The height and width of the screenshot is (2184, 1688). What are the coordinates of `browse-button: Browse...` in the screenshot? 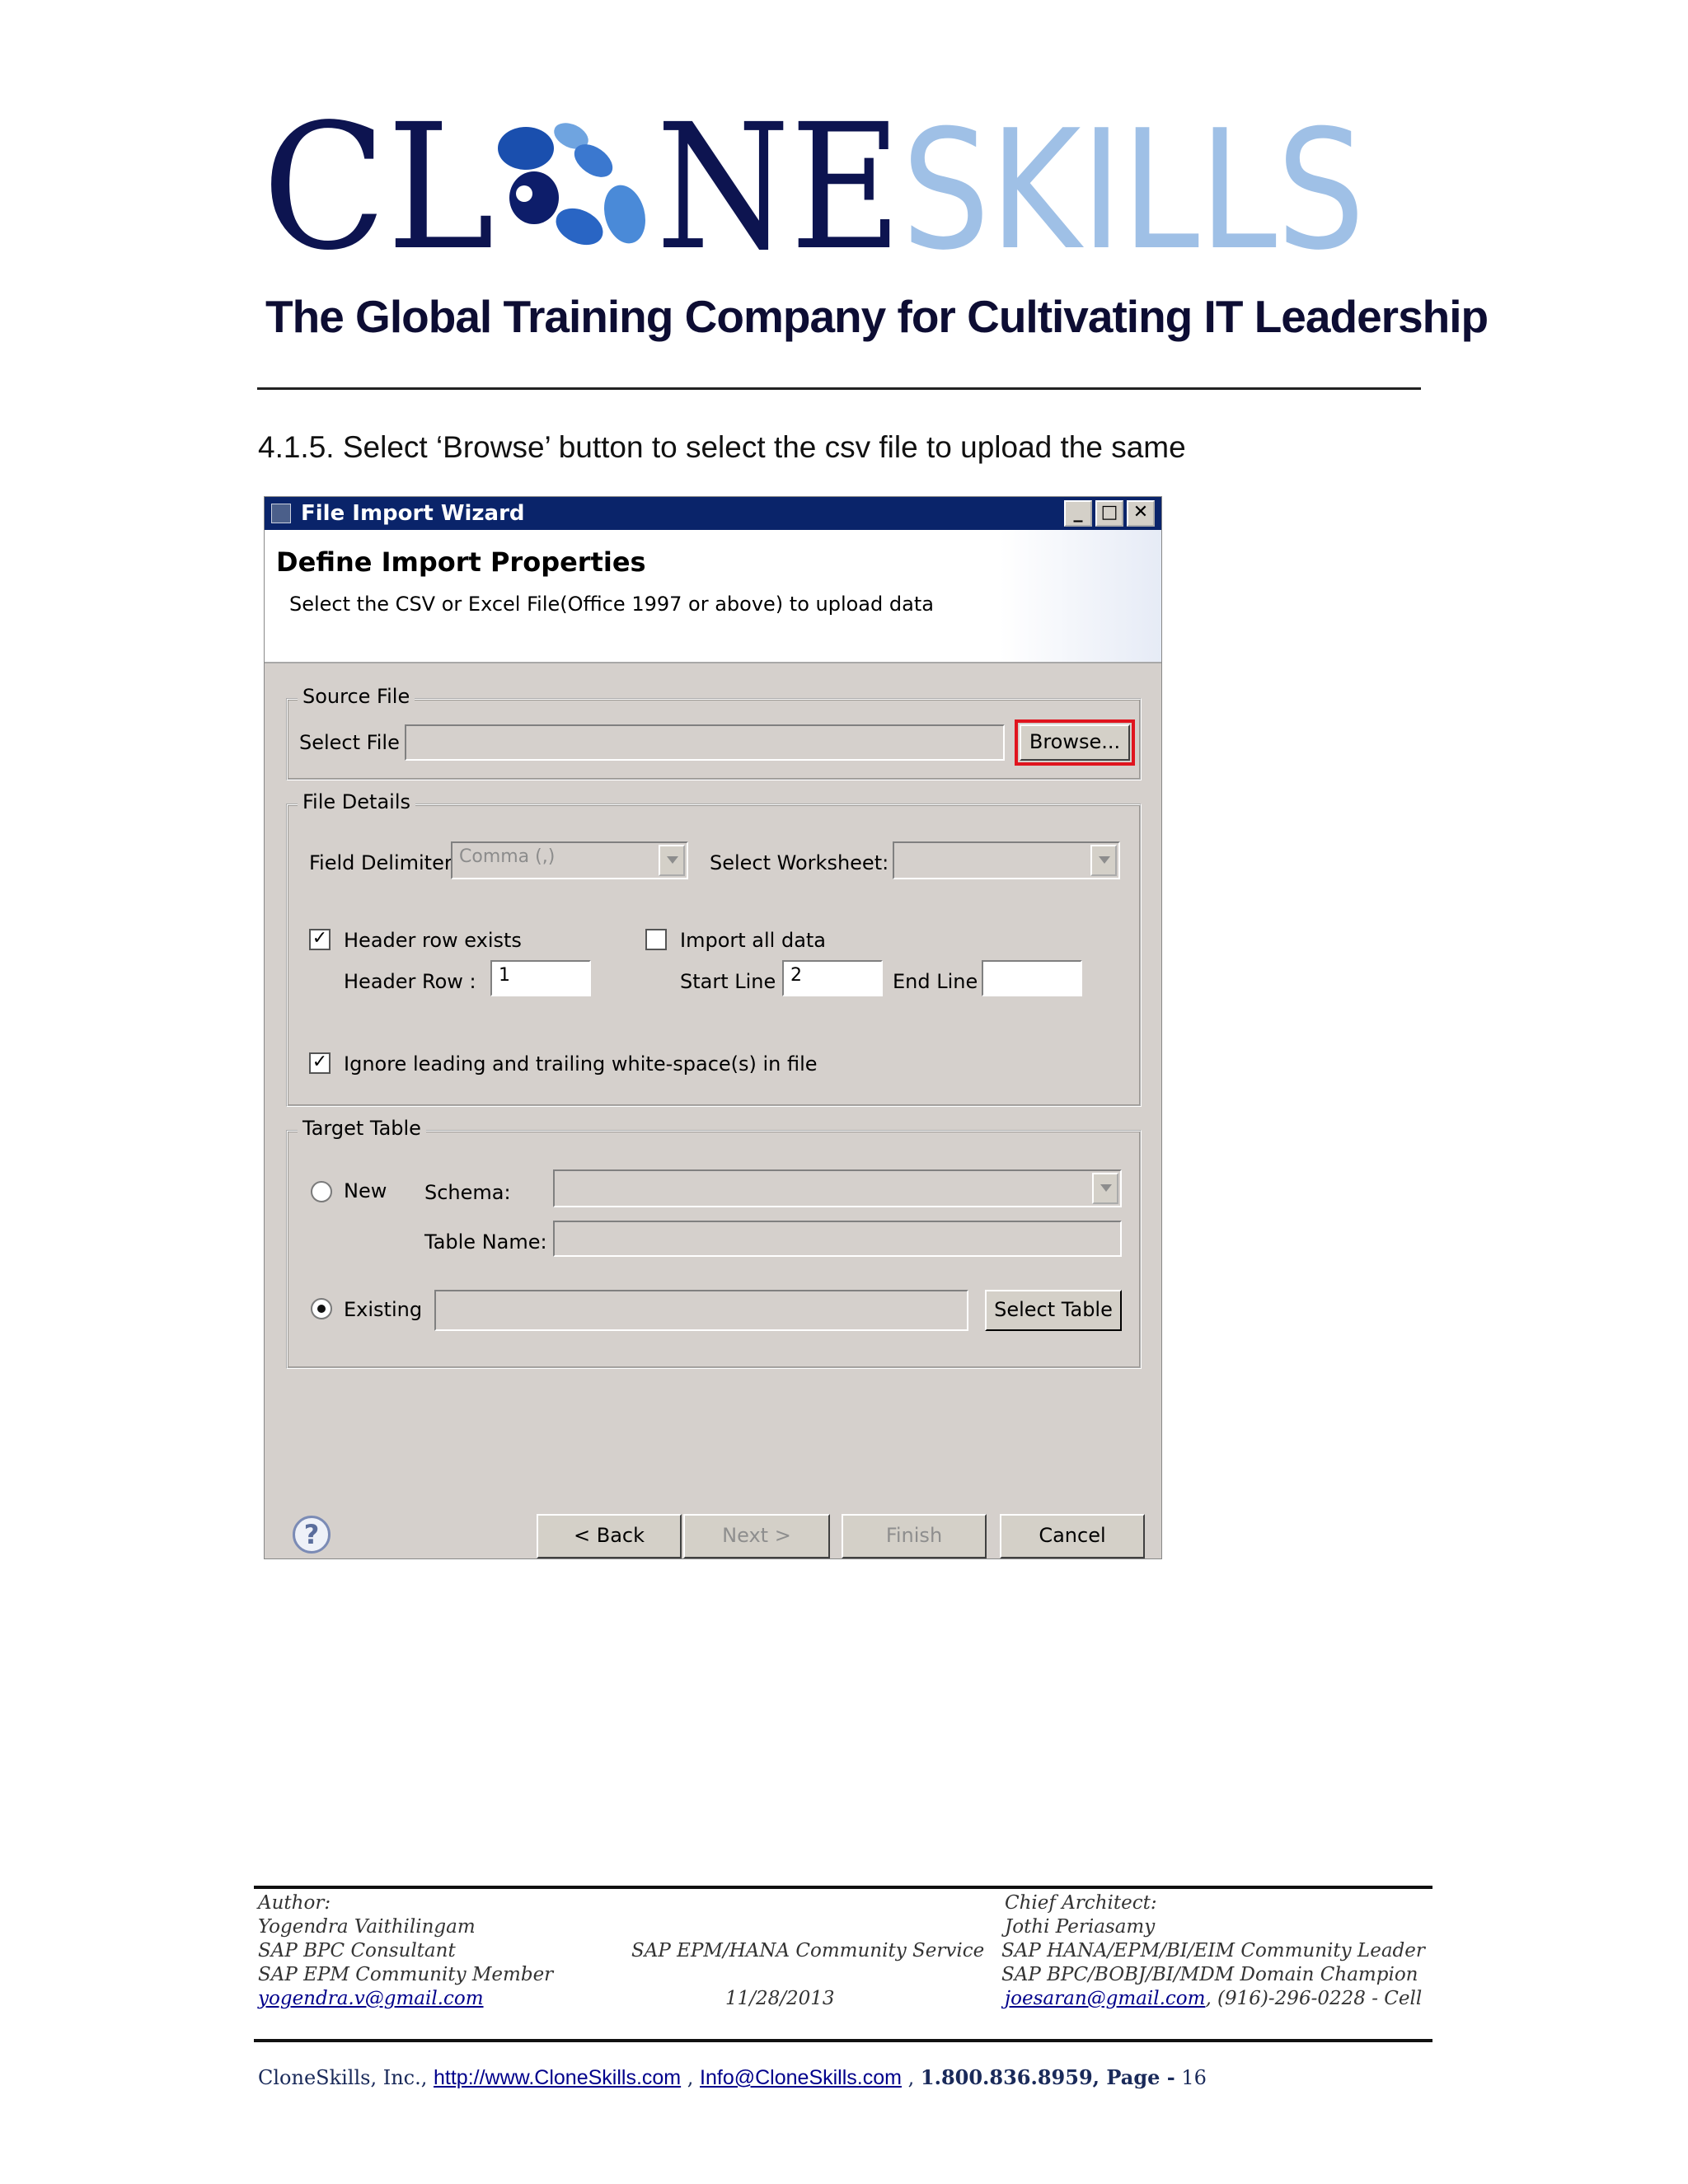 It's located at (1075, 742).